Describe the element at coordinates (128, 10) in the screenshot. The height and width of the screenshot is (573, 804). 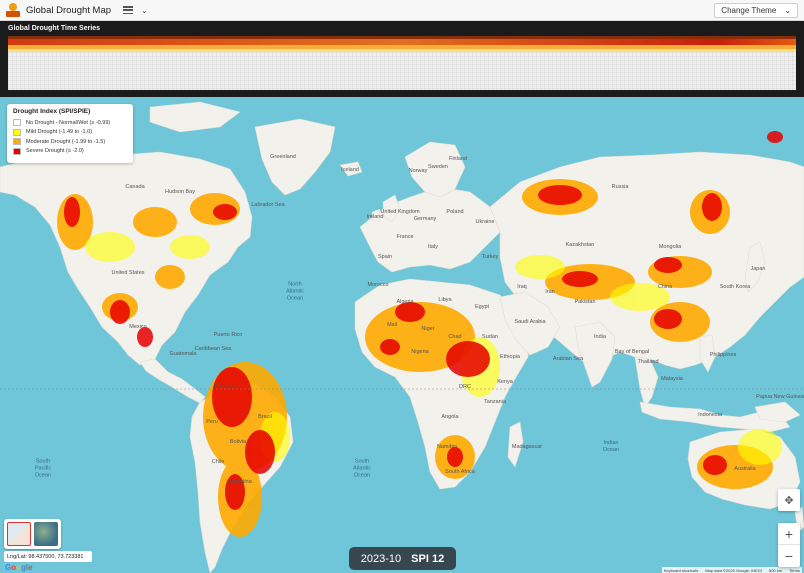
I see `hamburger-menu-icon` at that location.